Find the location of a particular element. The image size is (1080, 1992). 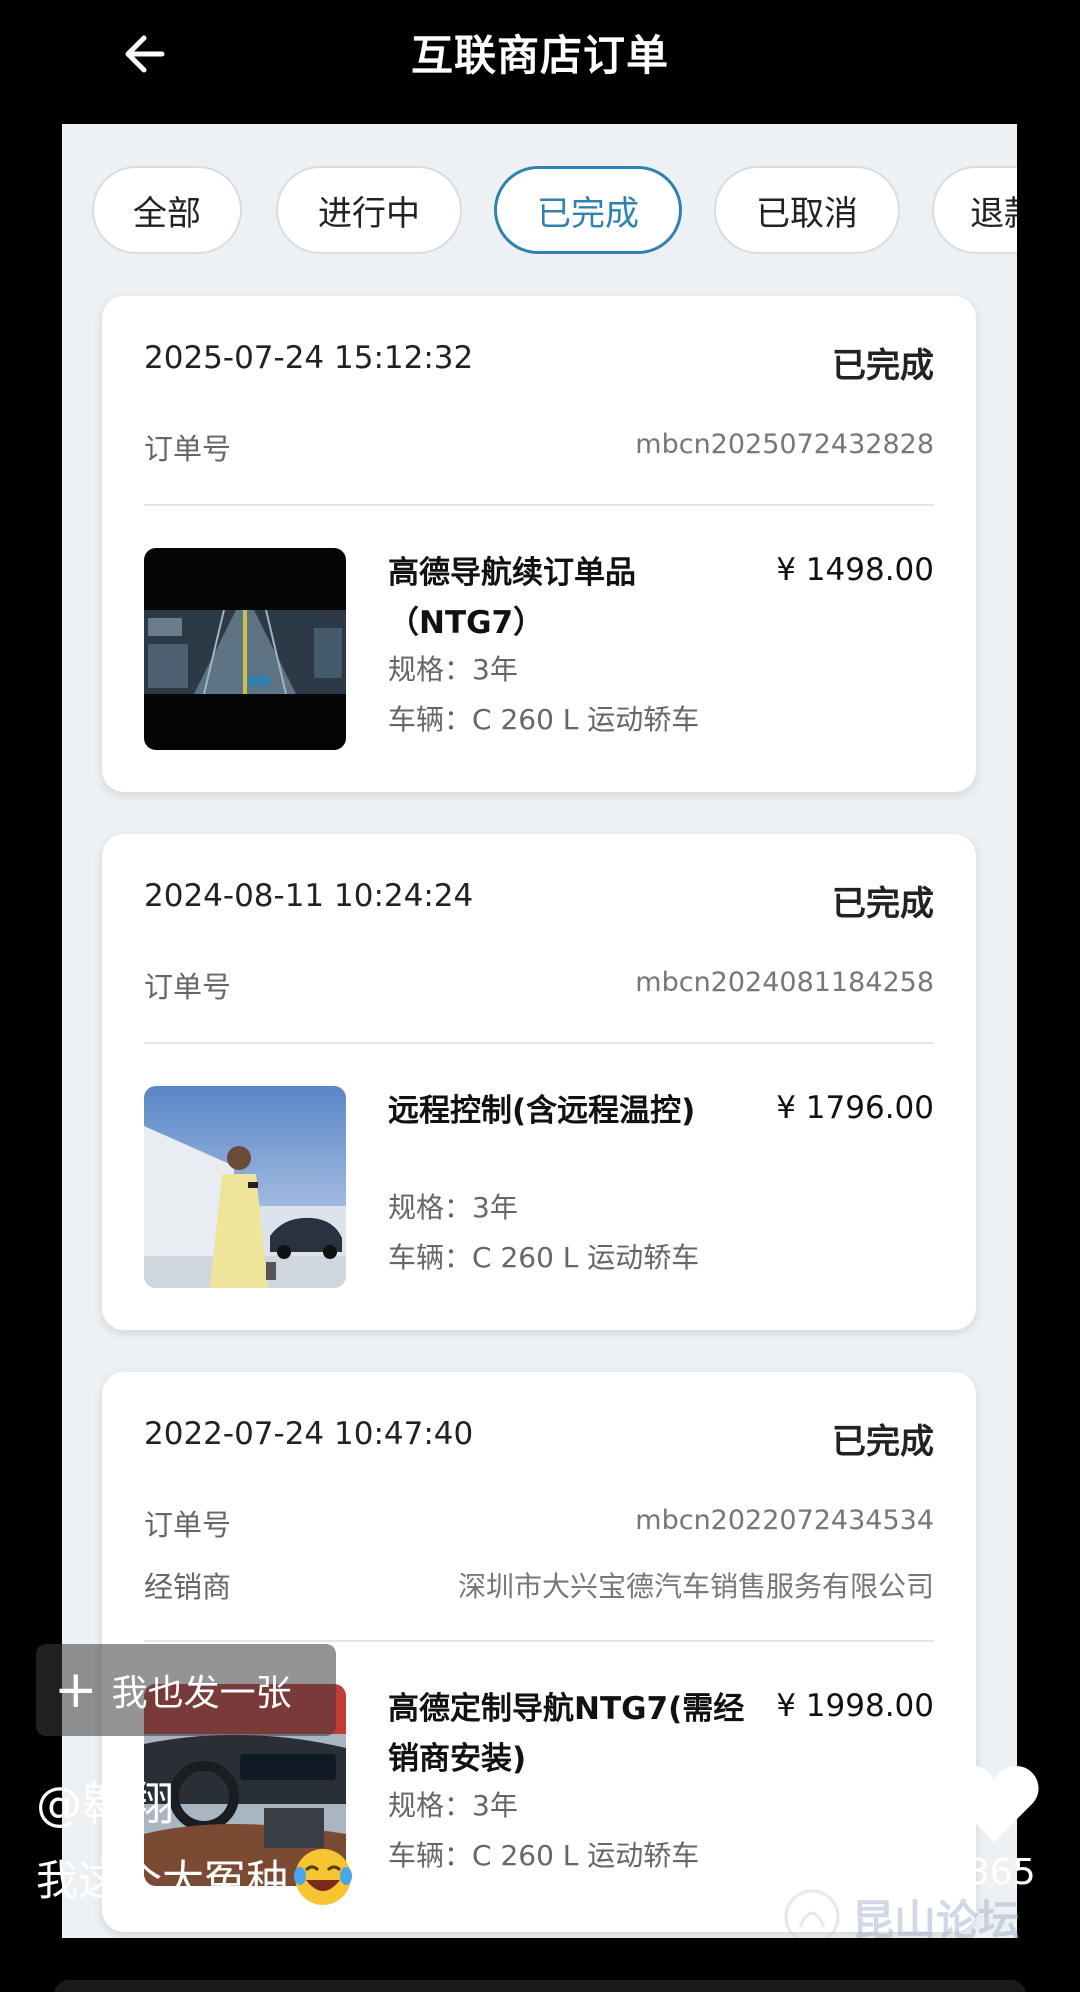

plus-icon: + is located at coordinates (76, 1690).